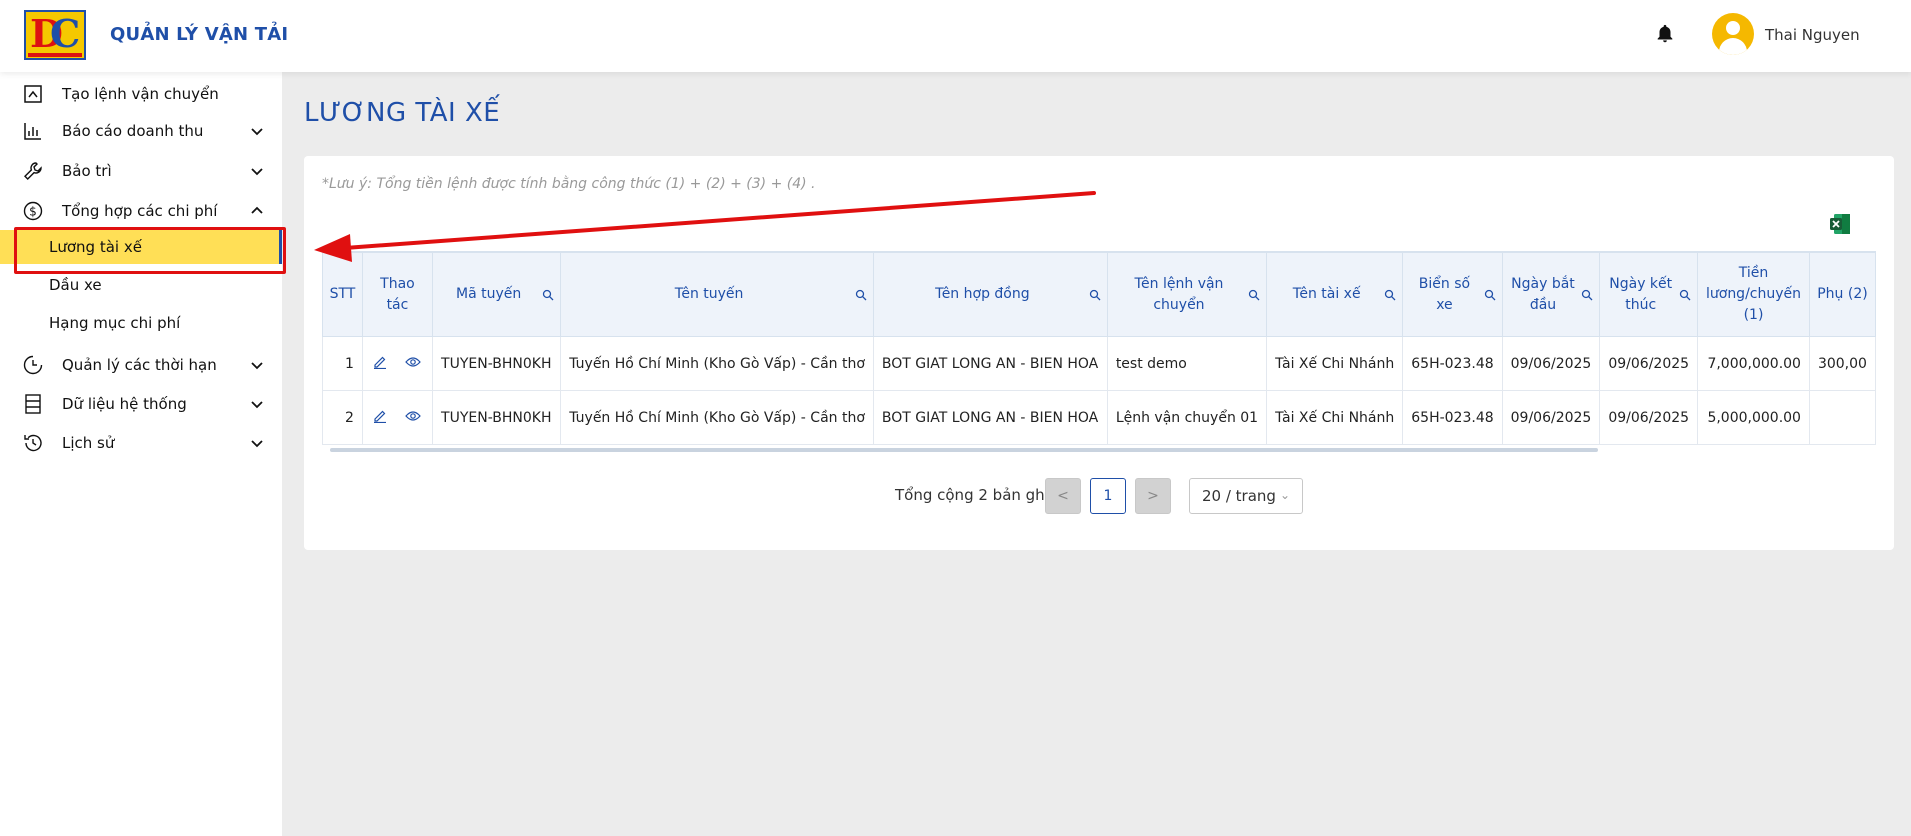 The height and width of the screenshot is (836, 1911). Describe the element at coordinates (342, 417) in the screenshot. I see `cell-stt: 2` at that location.